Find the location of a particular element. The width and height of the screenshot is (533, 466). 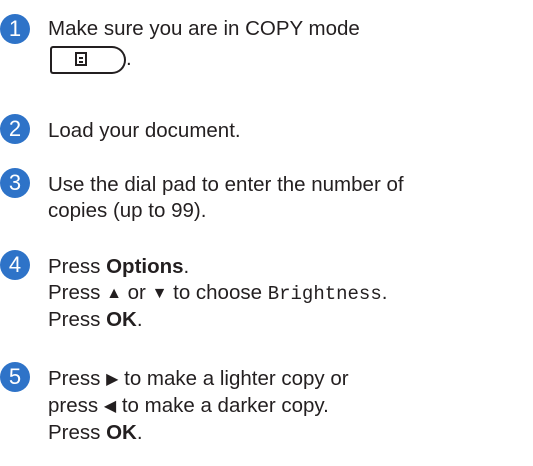

step-line: Load your document. is located at coordinates (144, 130).